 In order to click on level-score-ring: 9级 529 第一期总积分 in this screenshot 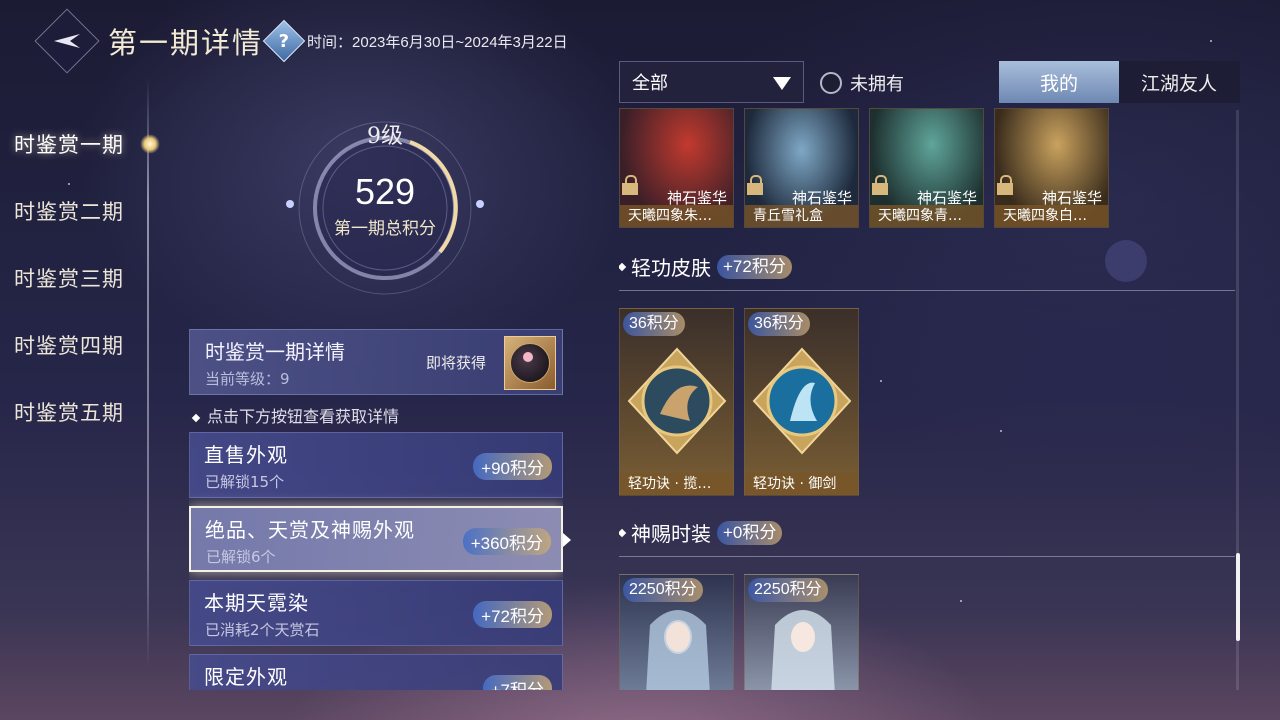, I will do `click(385, 206)`.